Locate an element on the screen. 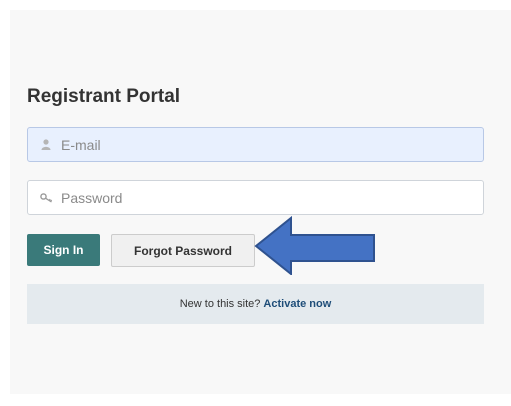  page-title: Registrant Portal is located at coordinates (104, 96).